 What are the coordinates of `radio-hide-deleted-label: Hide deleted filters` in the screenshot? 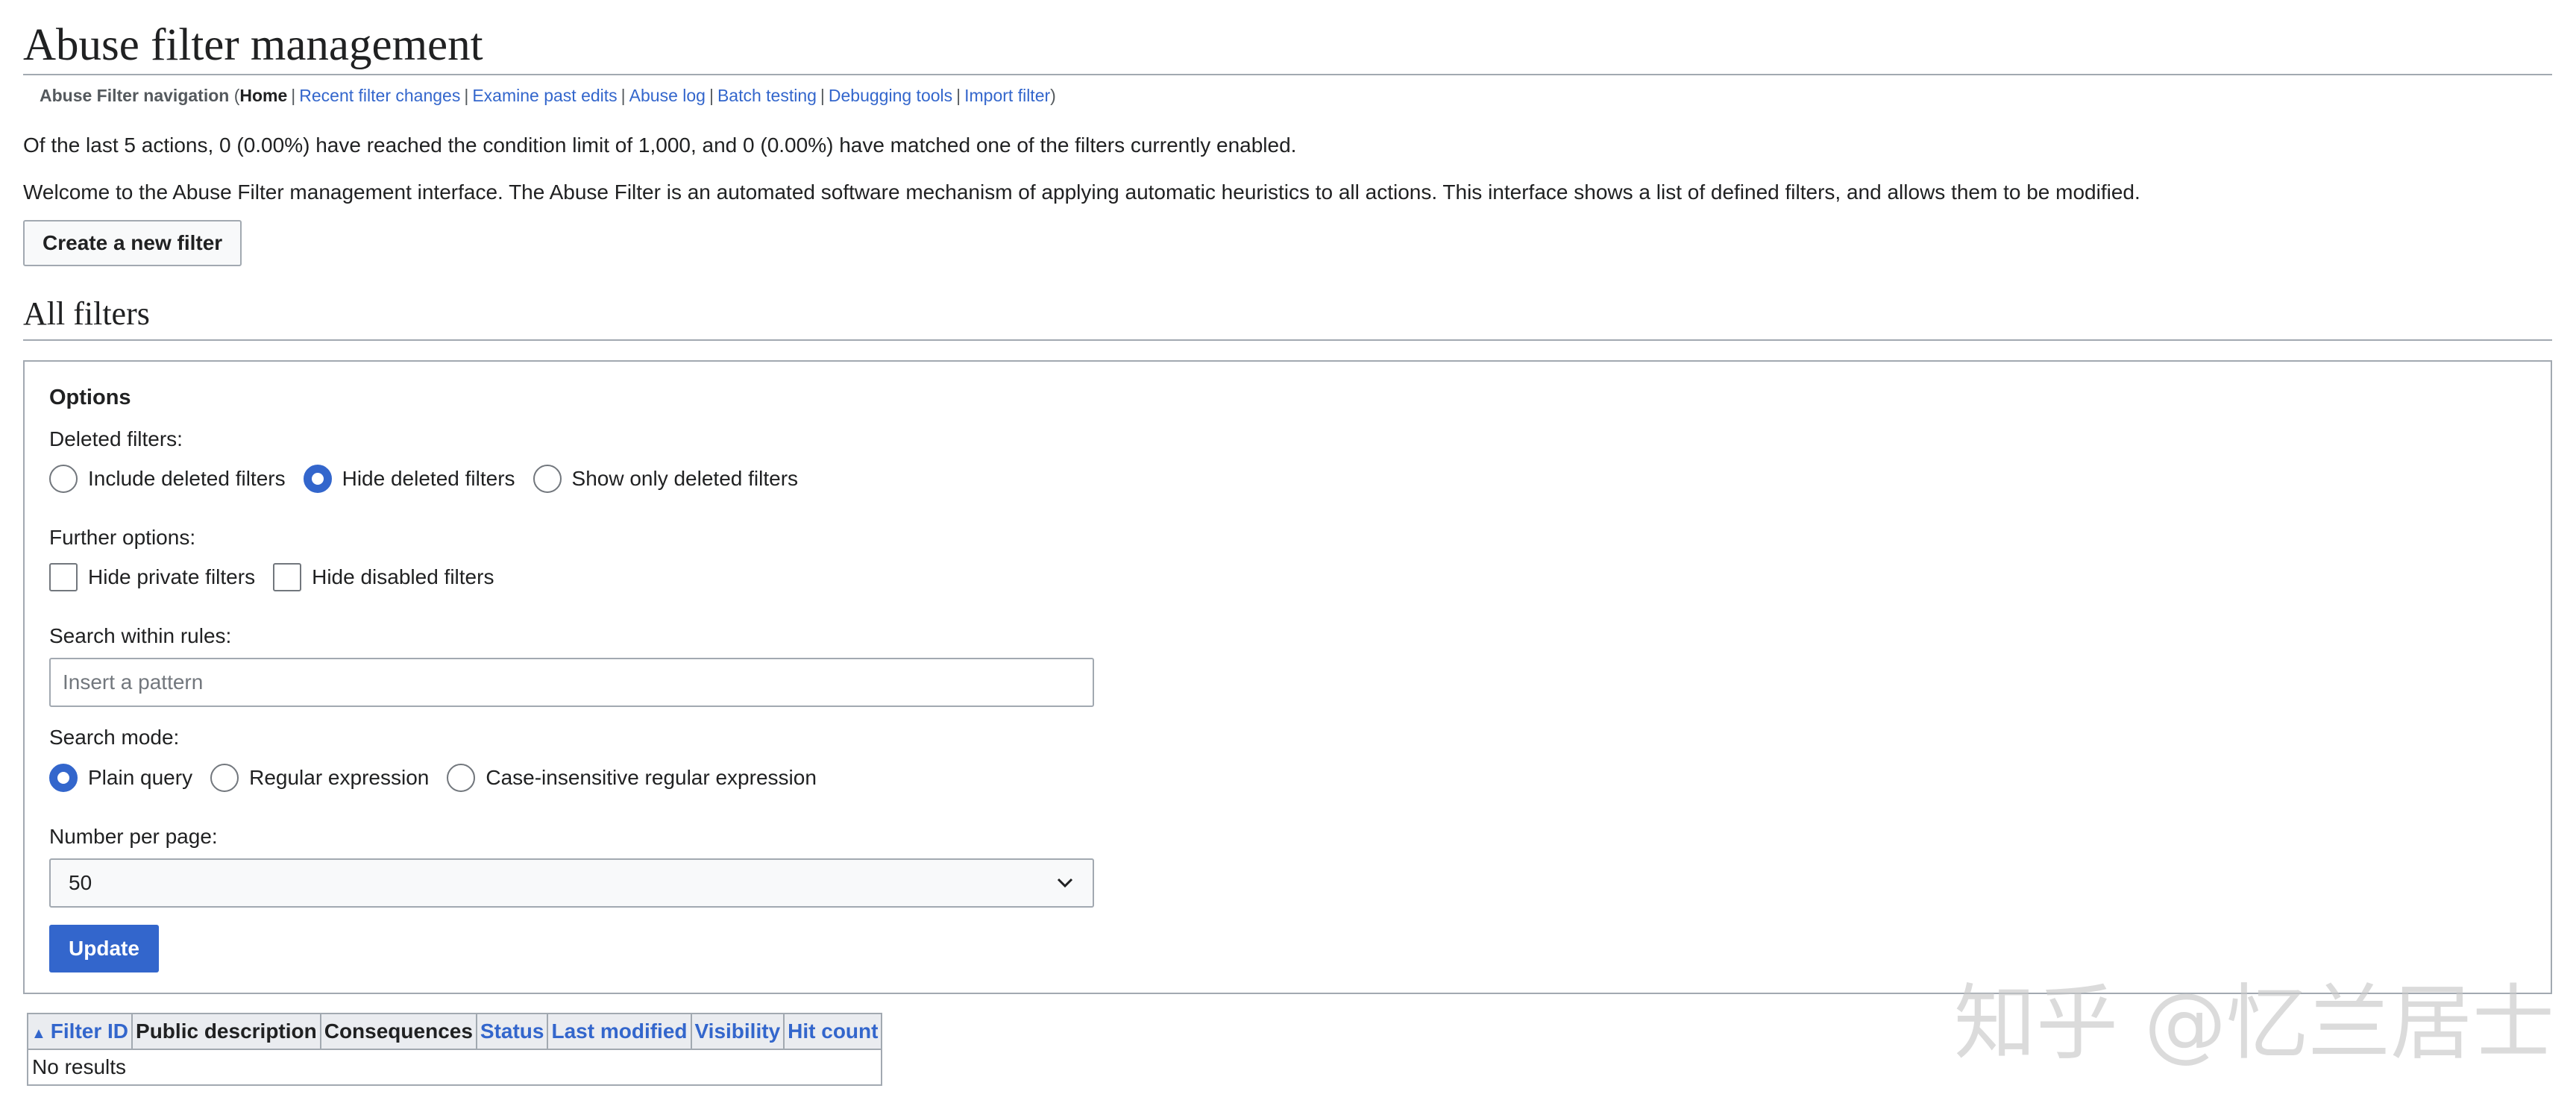 It's located at (429, 479).